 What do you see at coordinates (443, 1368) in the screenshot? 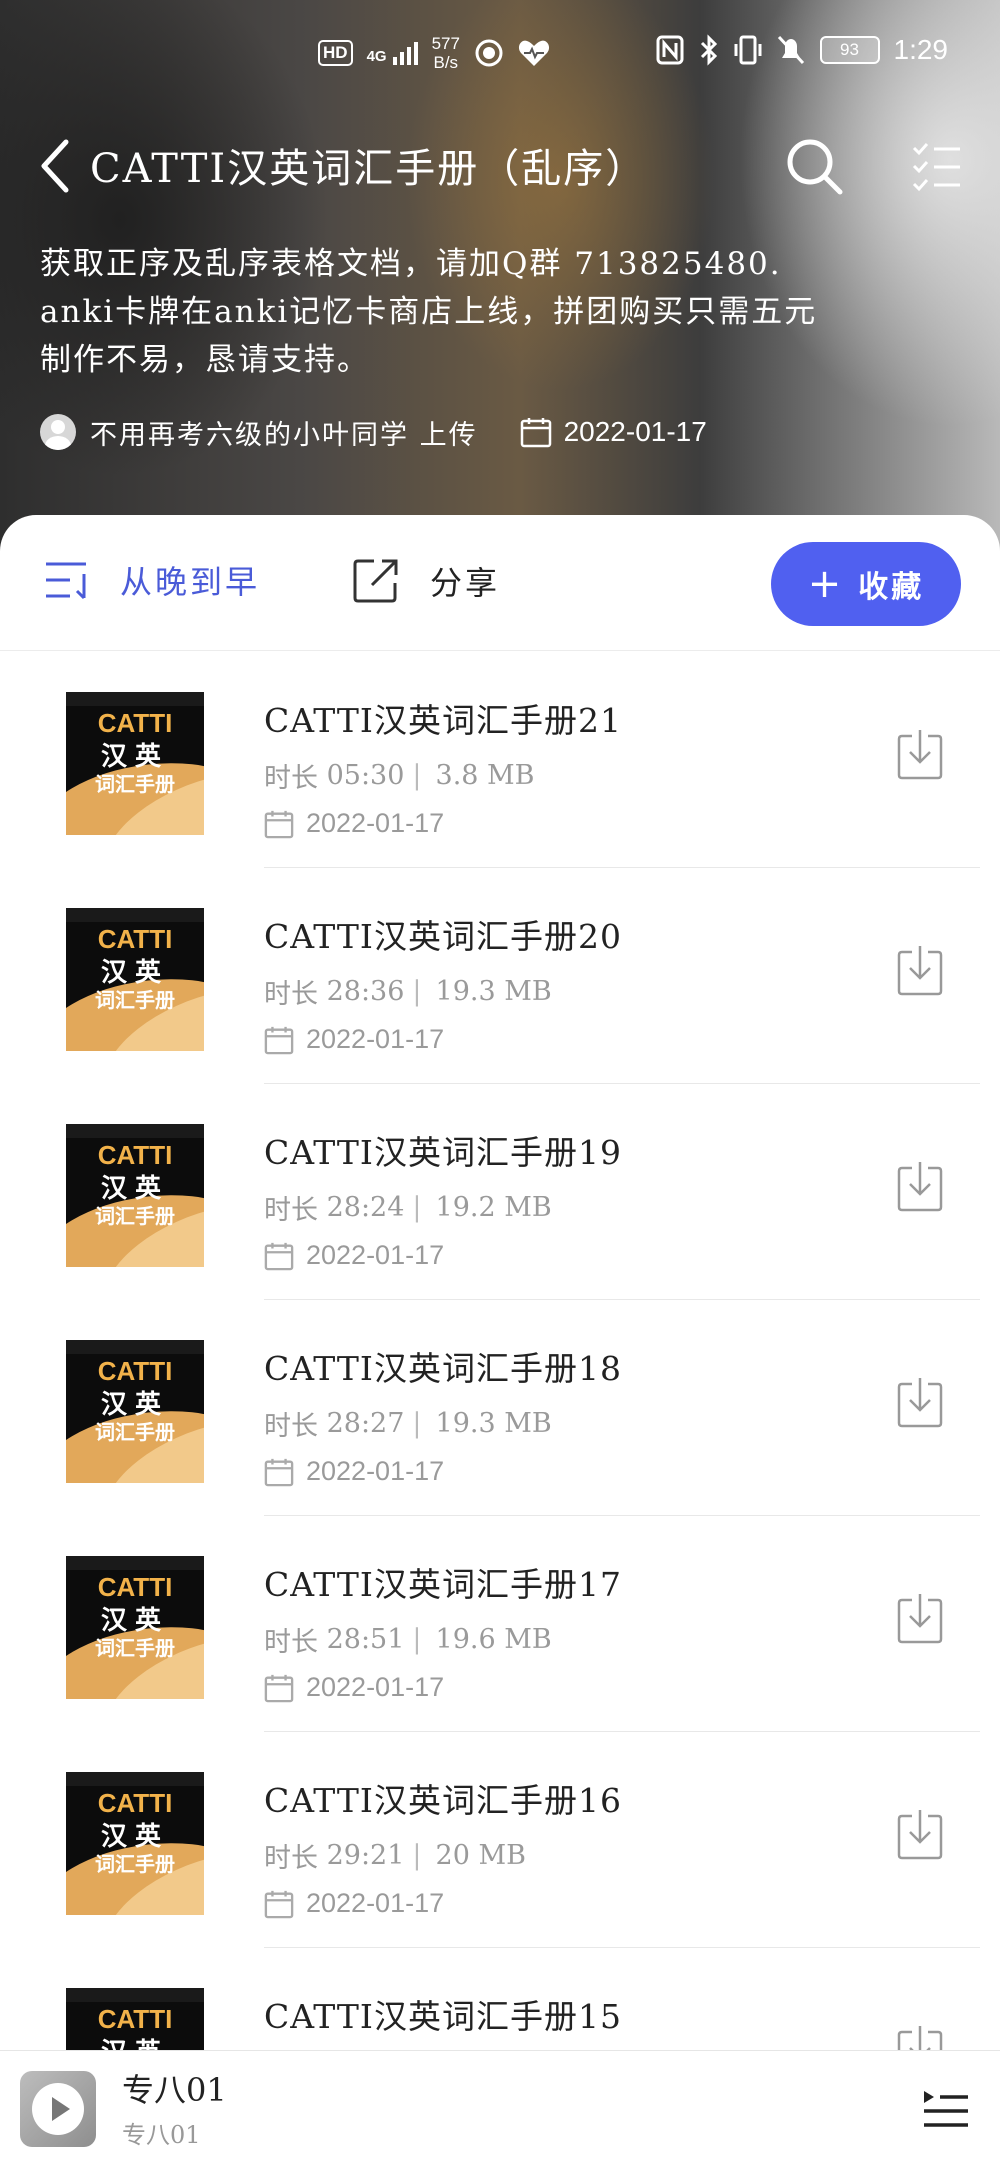
I see `track-title: CATTI汉英词汇手册18` at bounding box center [443, 1368].